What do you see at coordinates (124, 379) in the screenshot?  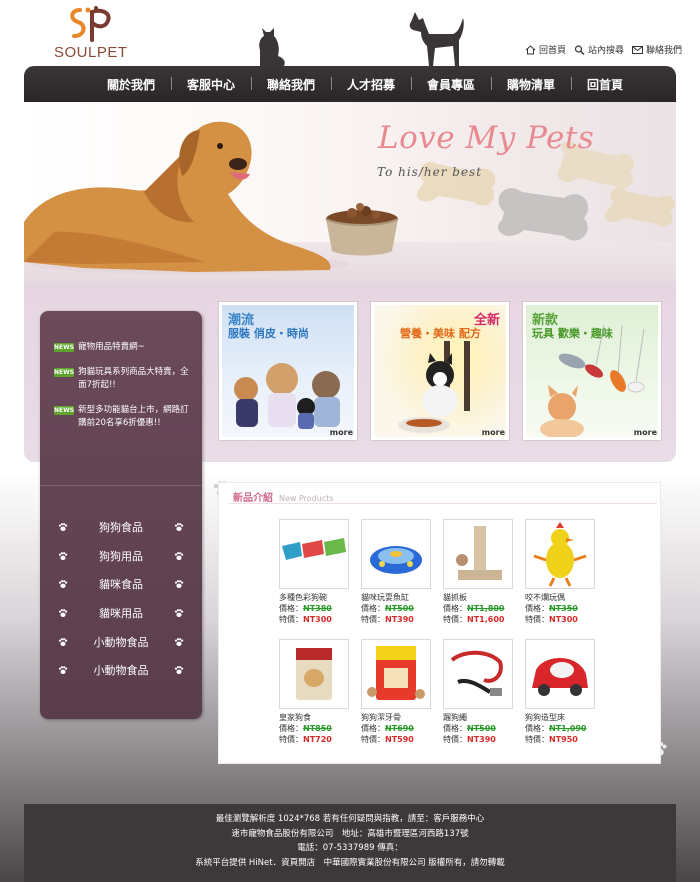 I see `news-item: NEWS 狗貓玩具系列商品大特賣，全面7折起!!` at bounding box center [124, 379].